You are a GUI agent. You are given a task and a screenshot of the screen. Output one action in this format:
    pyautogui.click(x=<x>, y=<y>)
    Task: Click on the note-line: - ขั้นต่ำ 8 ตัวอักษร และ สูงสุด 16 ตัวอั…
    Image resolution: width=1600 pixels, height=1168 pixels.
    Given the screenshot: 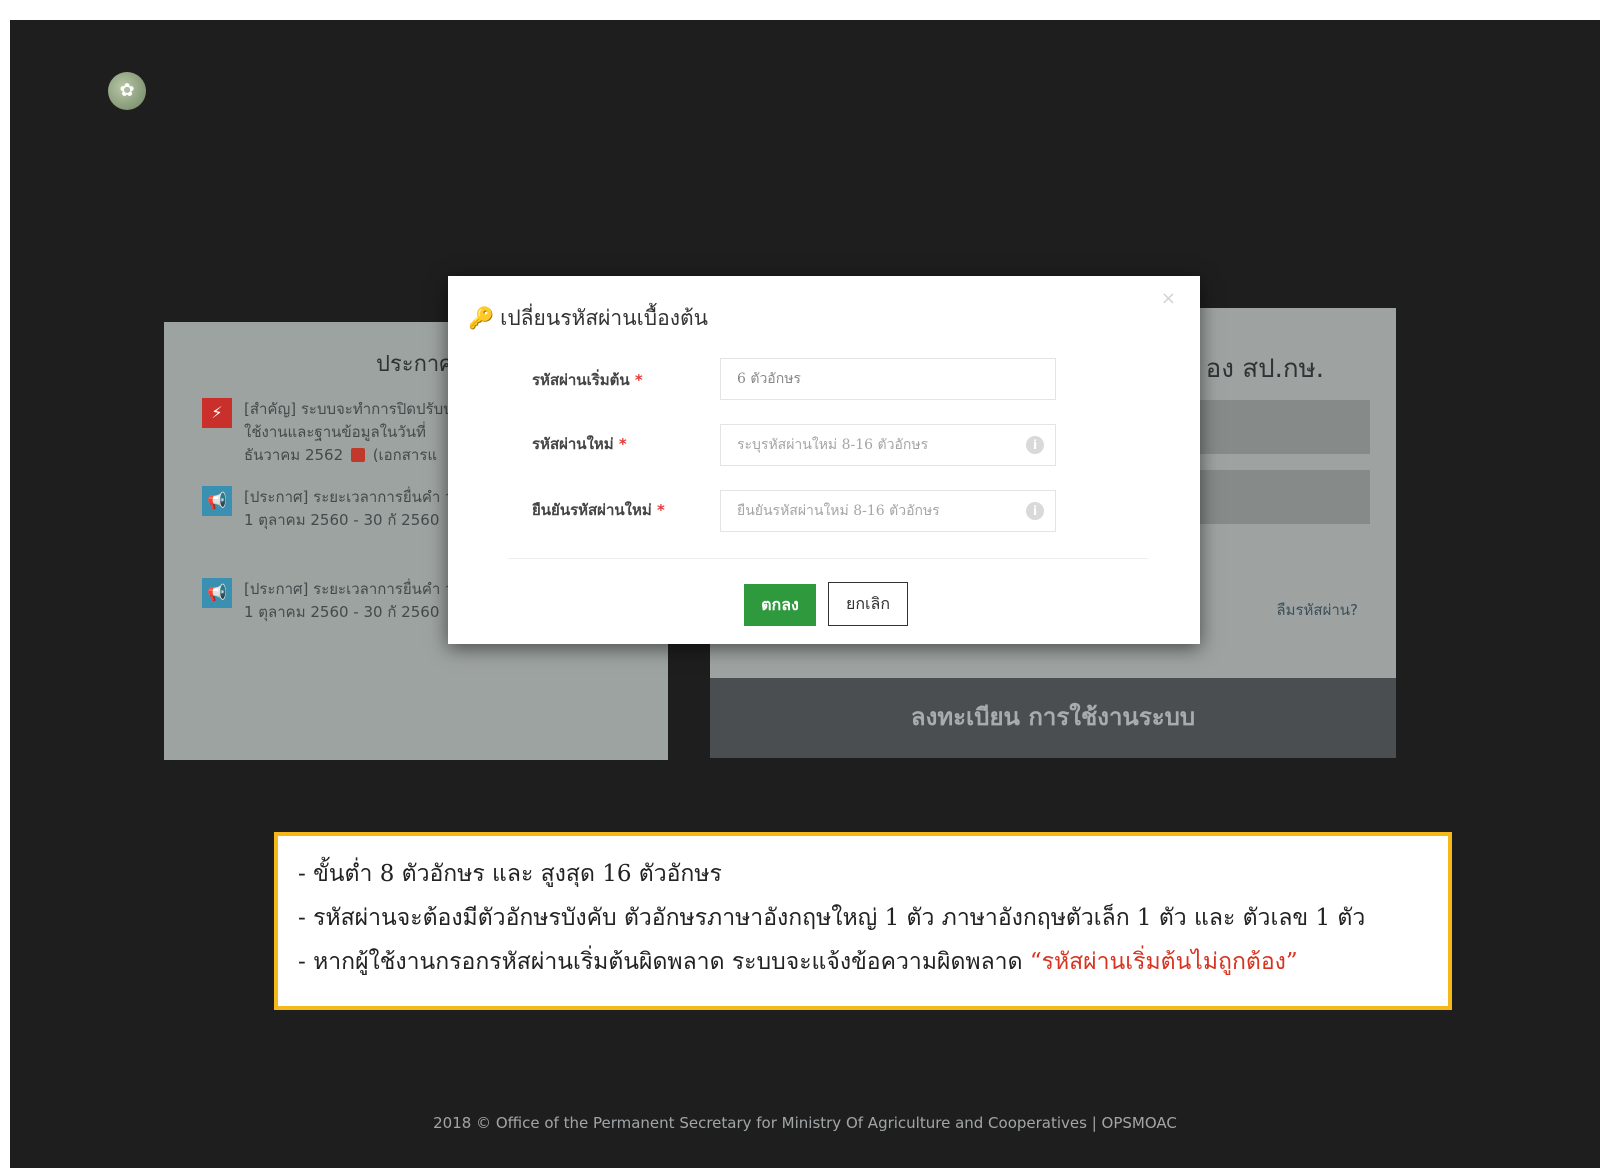 What is the action you would take?
    pyautogui.click(x=510, y=874)
    